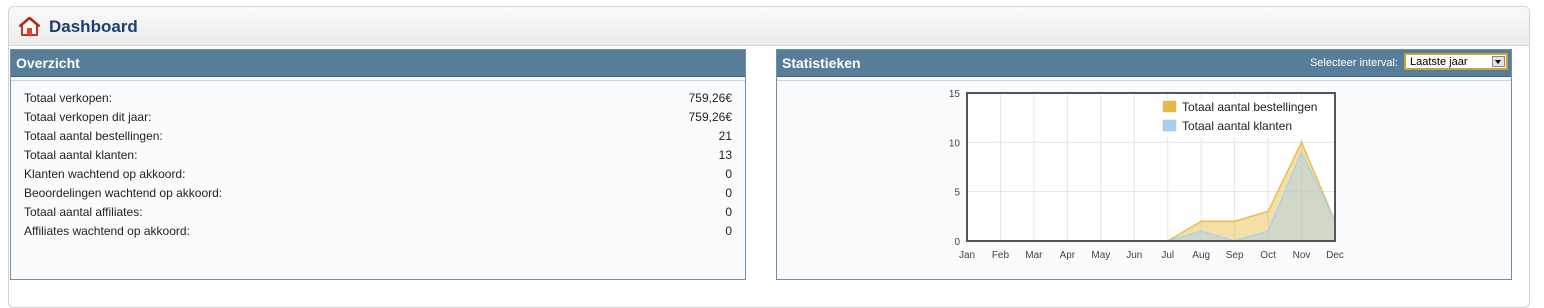 Image resolution: width=1544 pixels, height=308 pixels. I want to click on x-tick-label: Mar, so click(1034, 255).